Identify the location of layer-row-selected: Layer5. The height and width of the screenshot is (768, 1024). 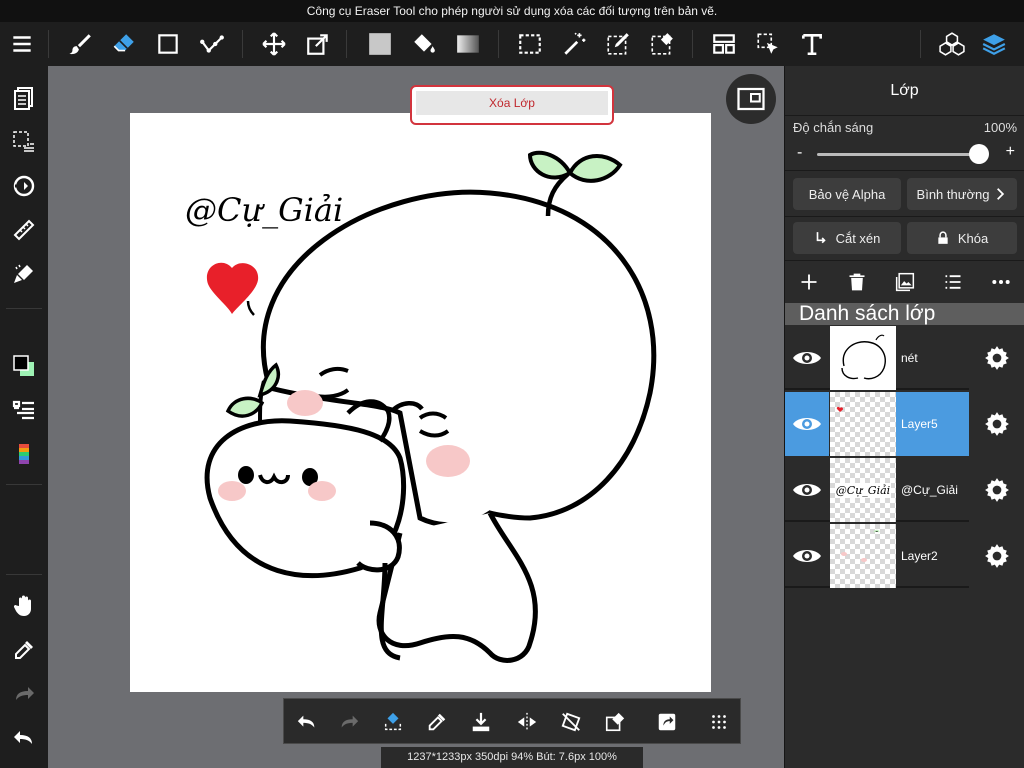
(904, 424).